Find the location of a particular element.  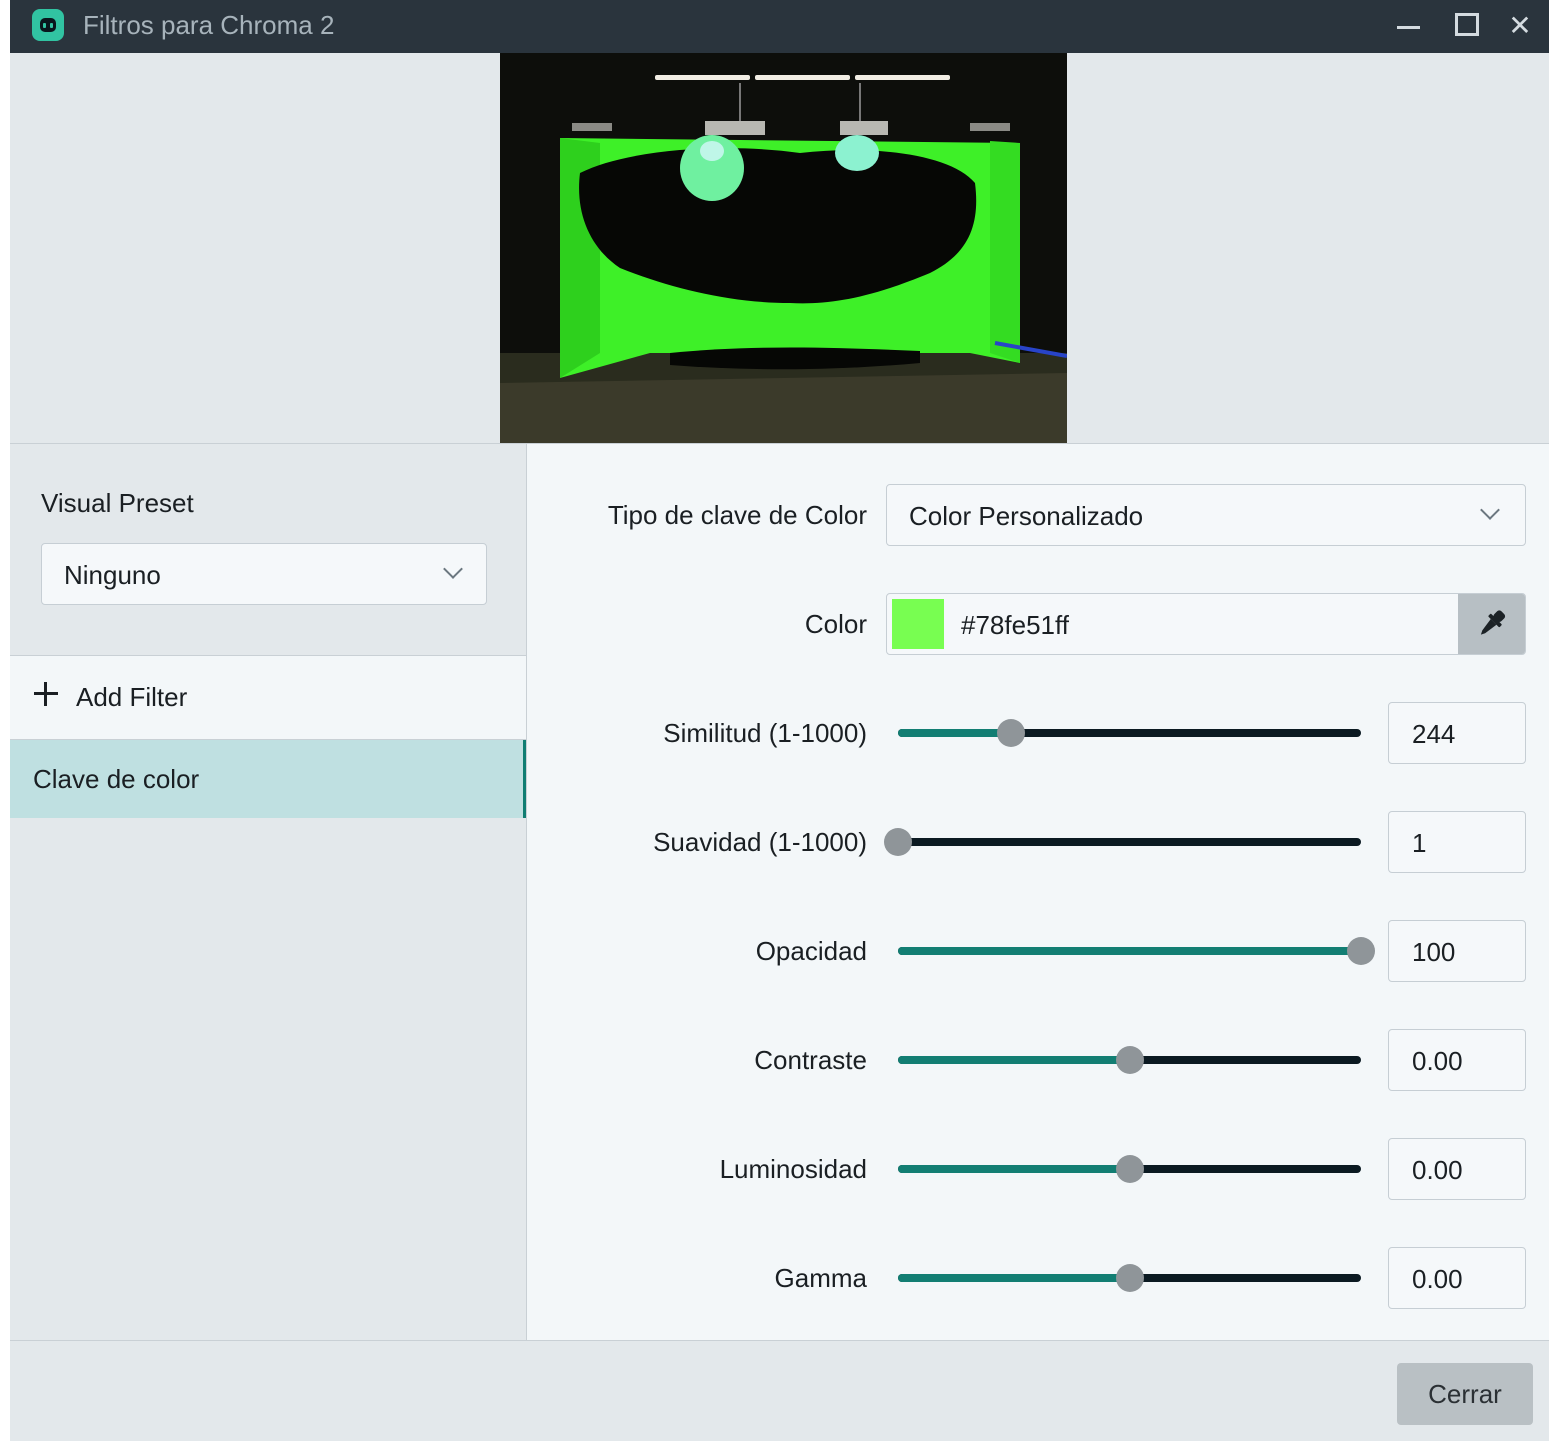

color-swatch is located at coordinates (918, 624).